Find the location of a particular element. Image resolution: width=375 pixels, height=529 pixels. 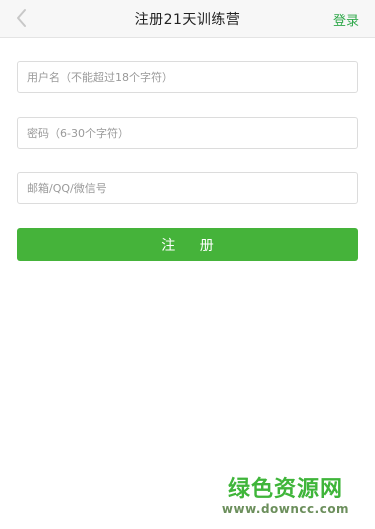

password-input is located at coordinates (187, 133).